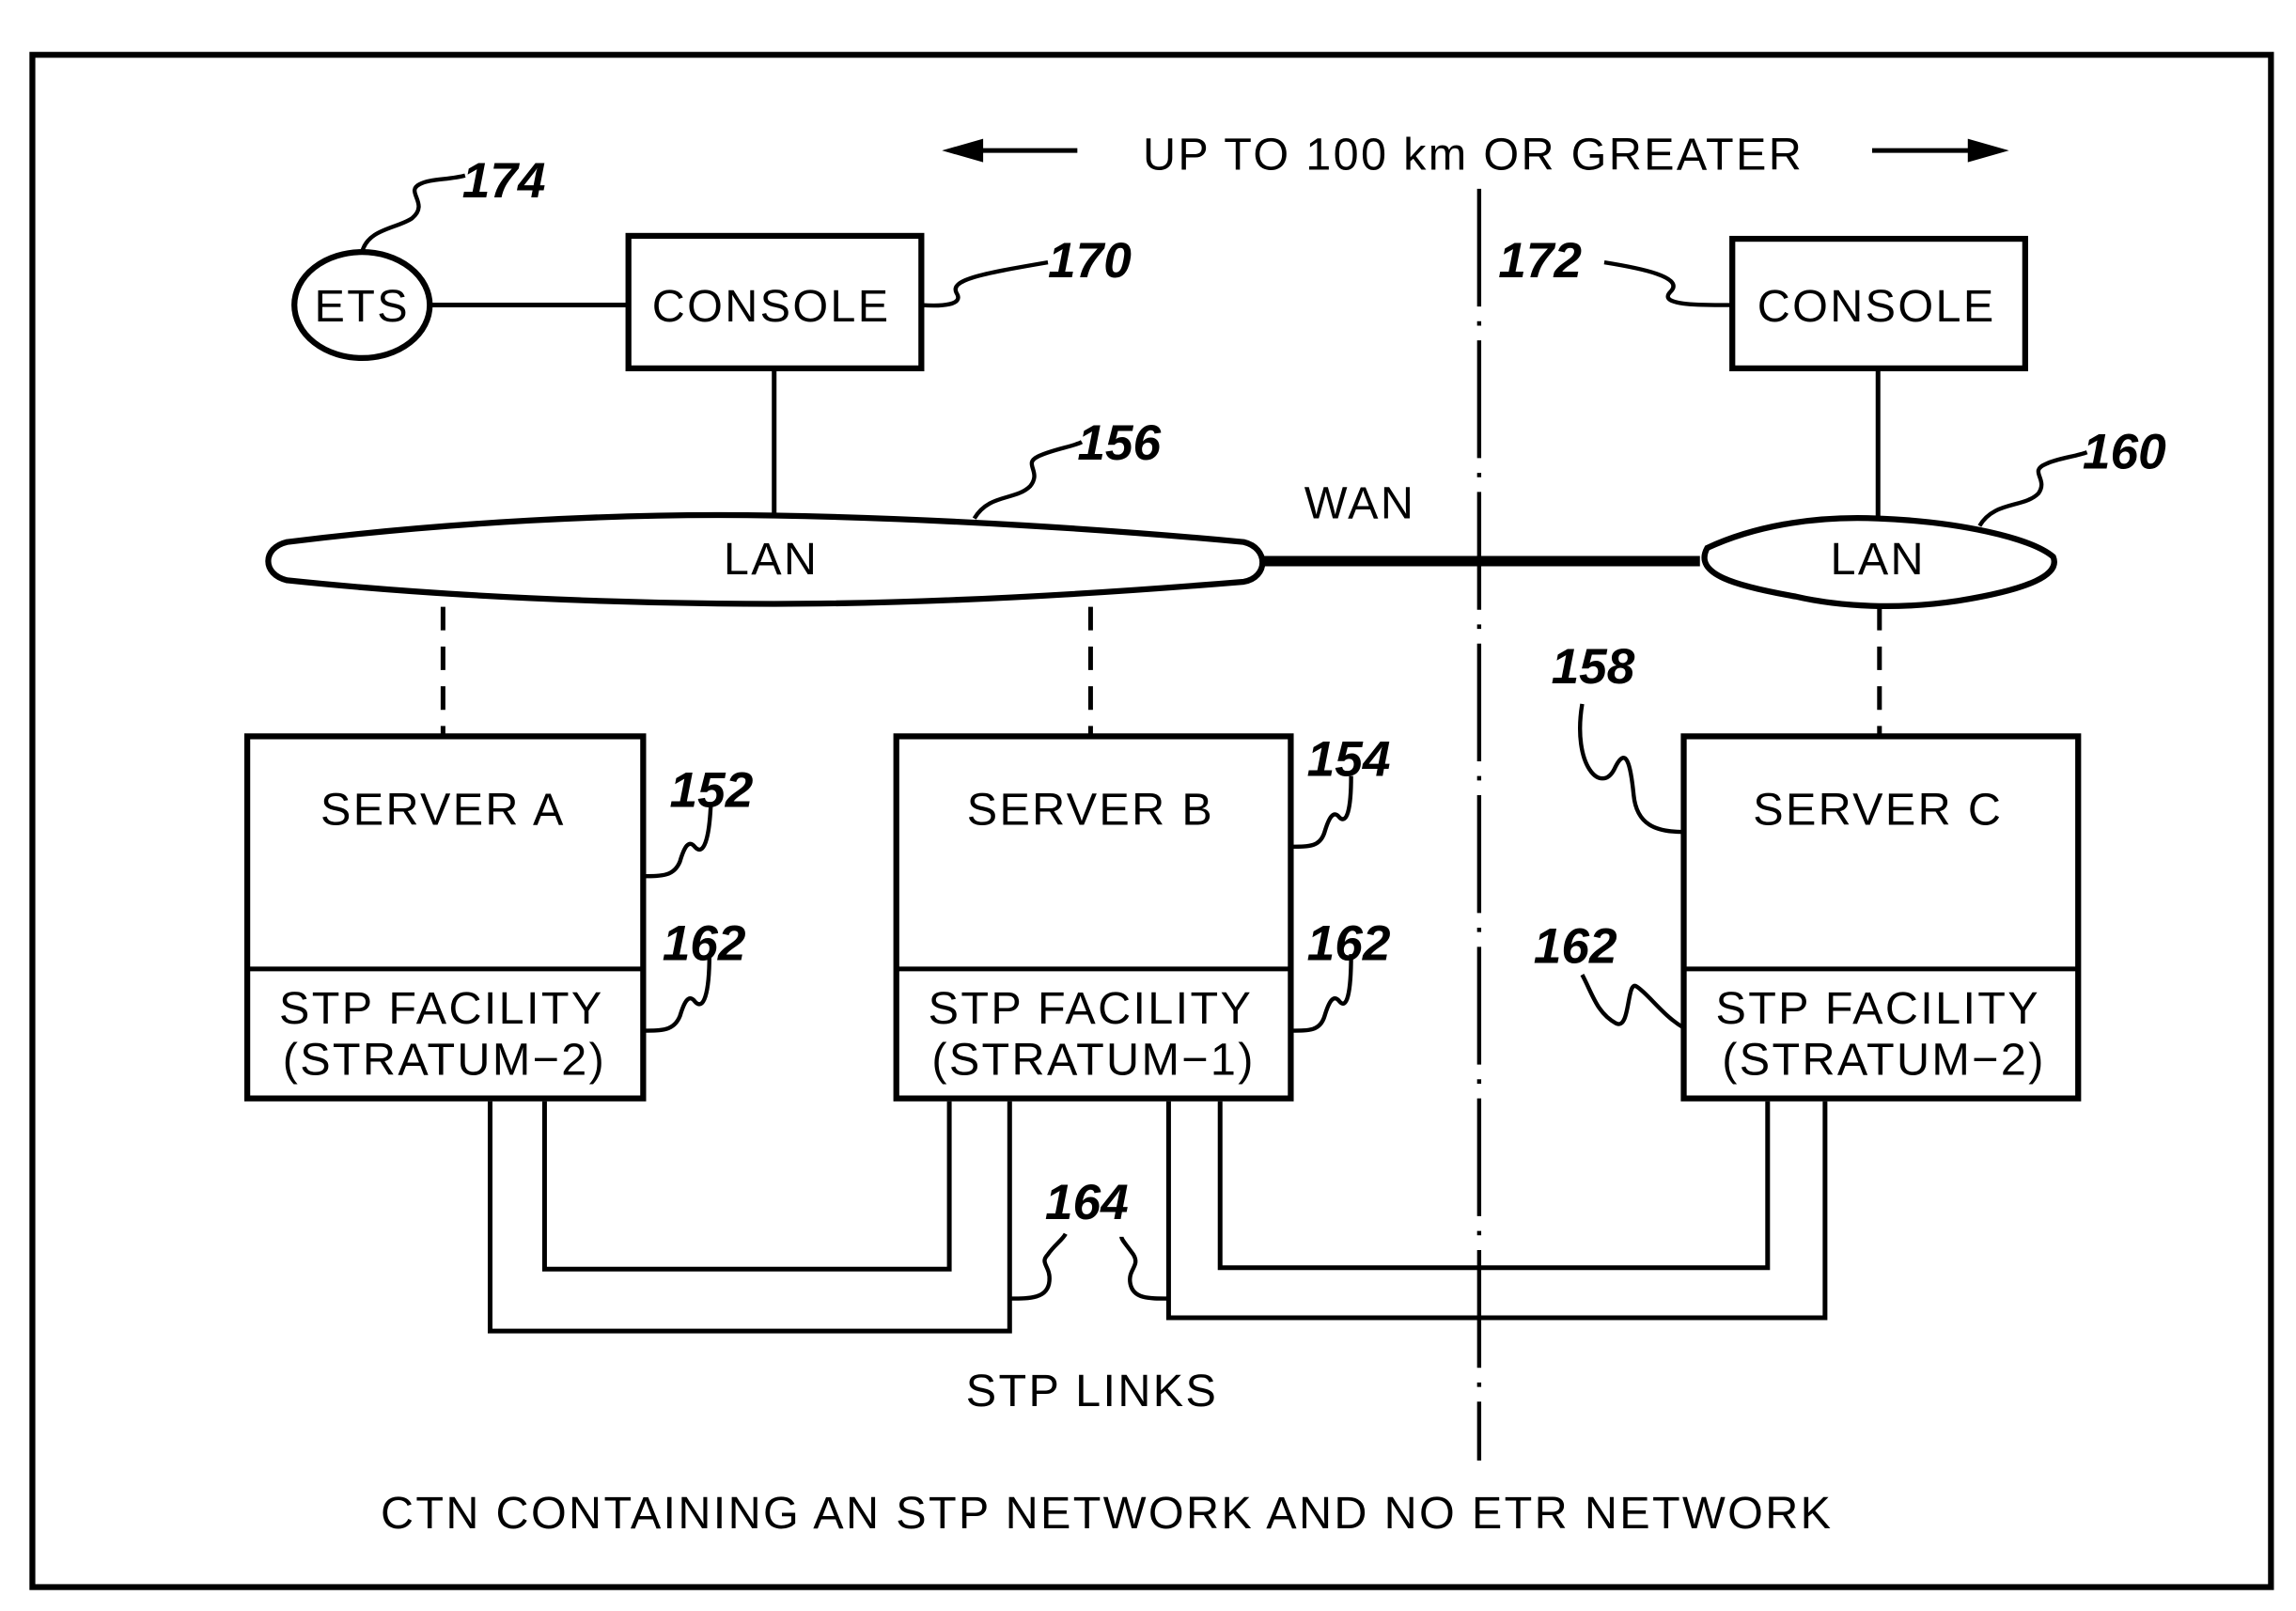  Describe the element at coordinates (985, 284) in the screenshot. I see `console-a-ref-leader` at that location.